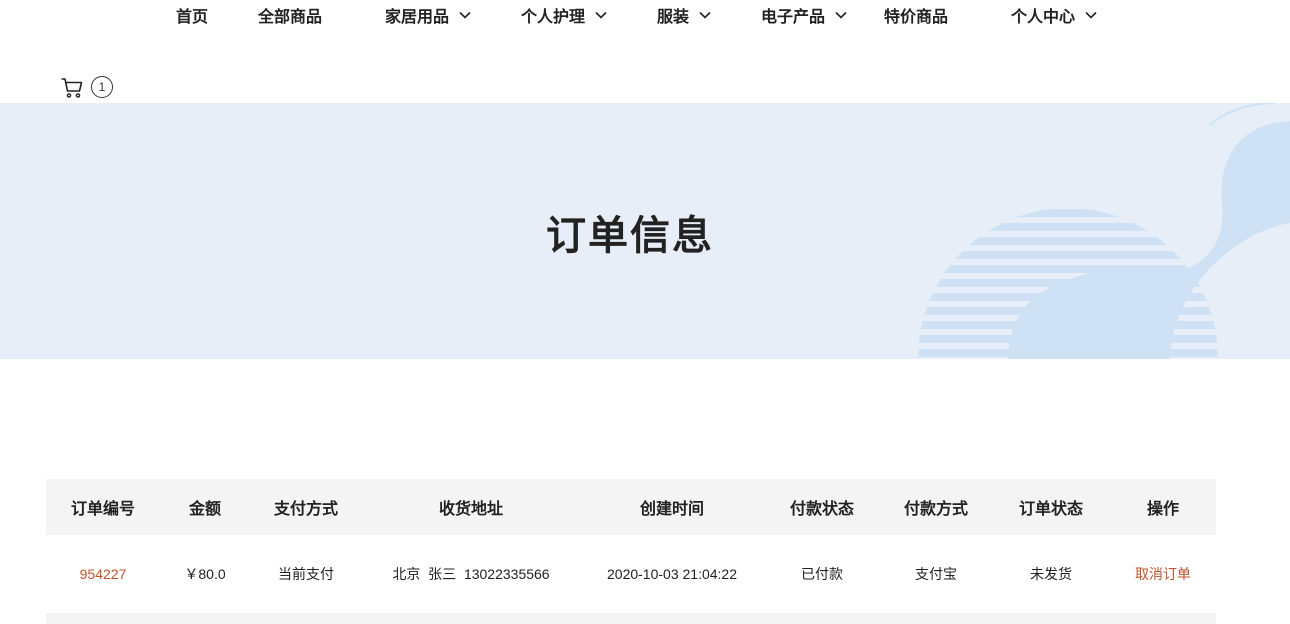 The width and height of the screenshot is (1290, 624). What do you see at coordinates (822, 574) in the screenshot?
I see `order-pay-status: 已付款` at bounding box center [822, 574].